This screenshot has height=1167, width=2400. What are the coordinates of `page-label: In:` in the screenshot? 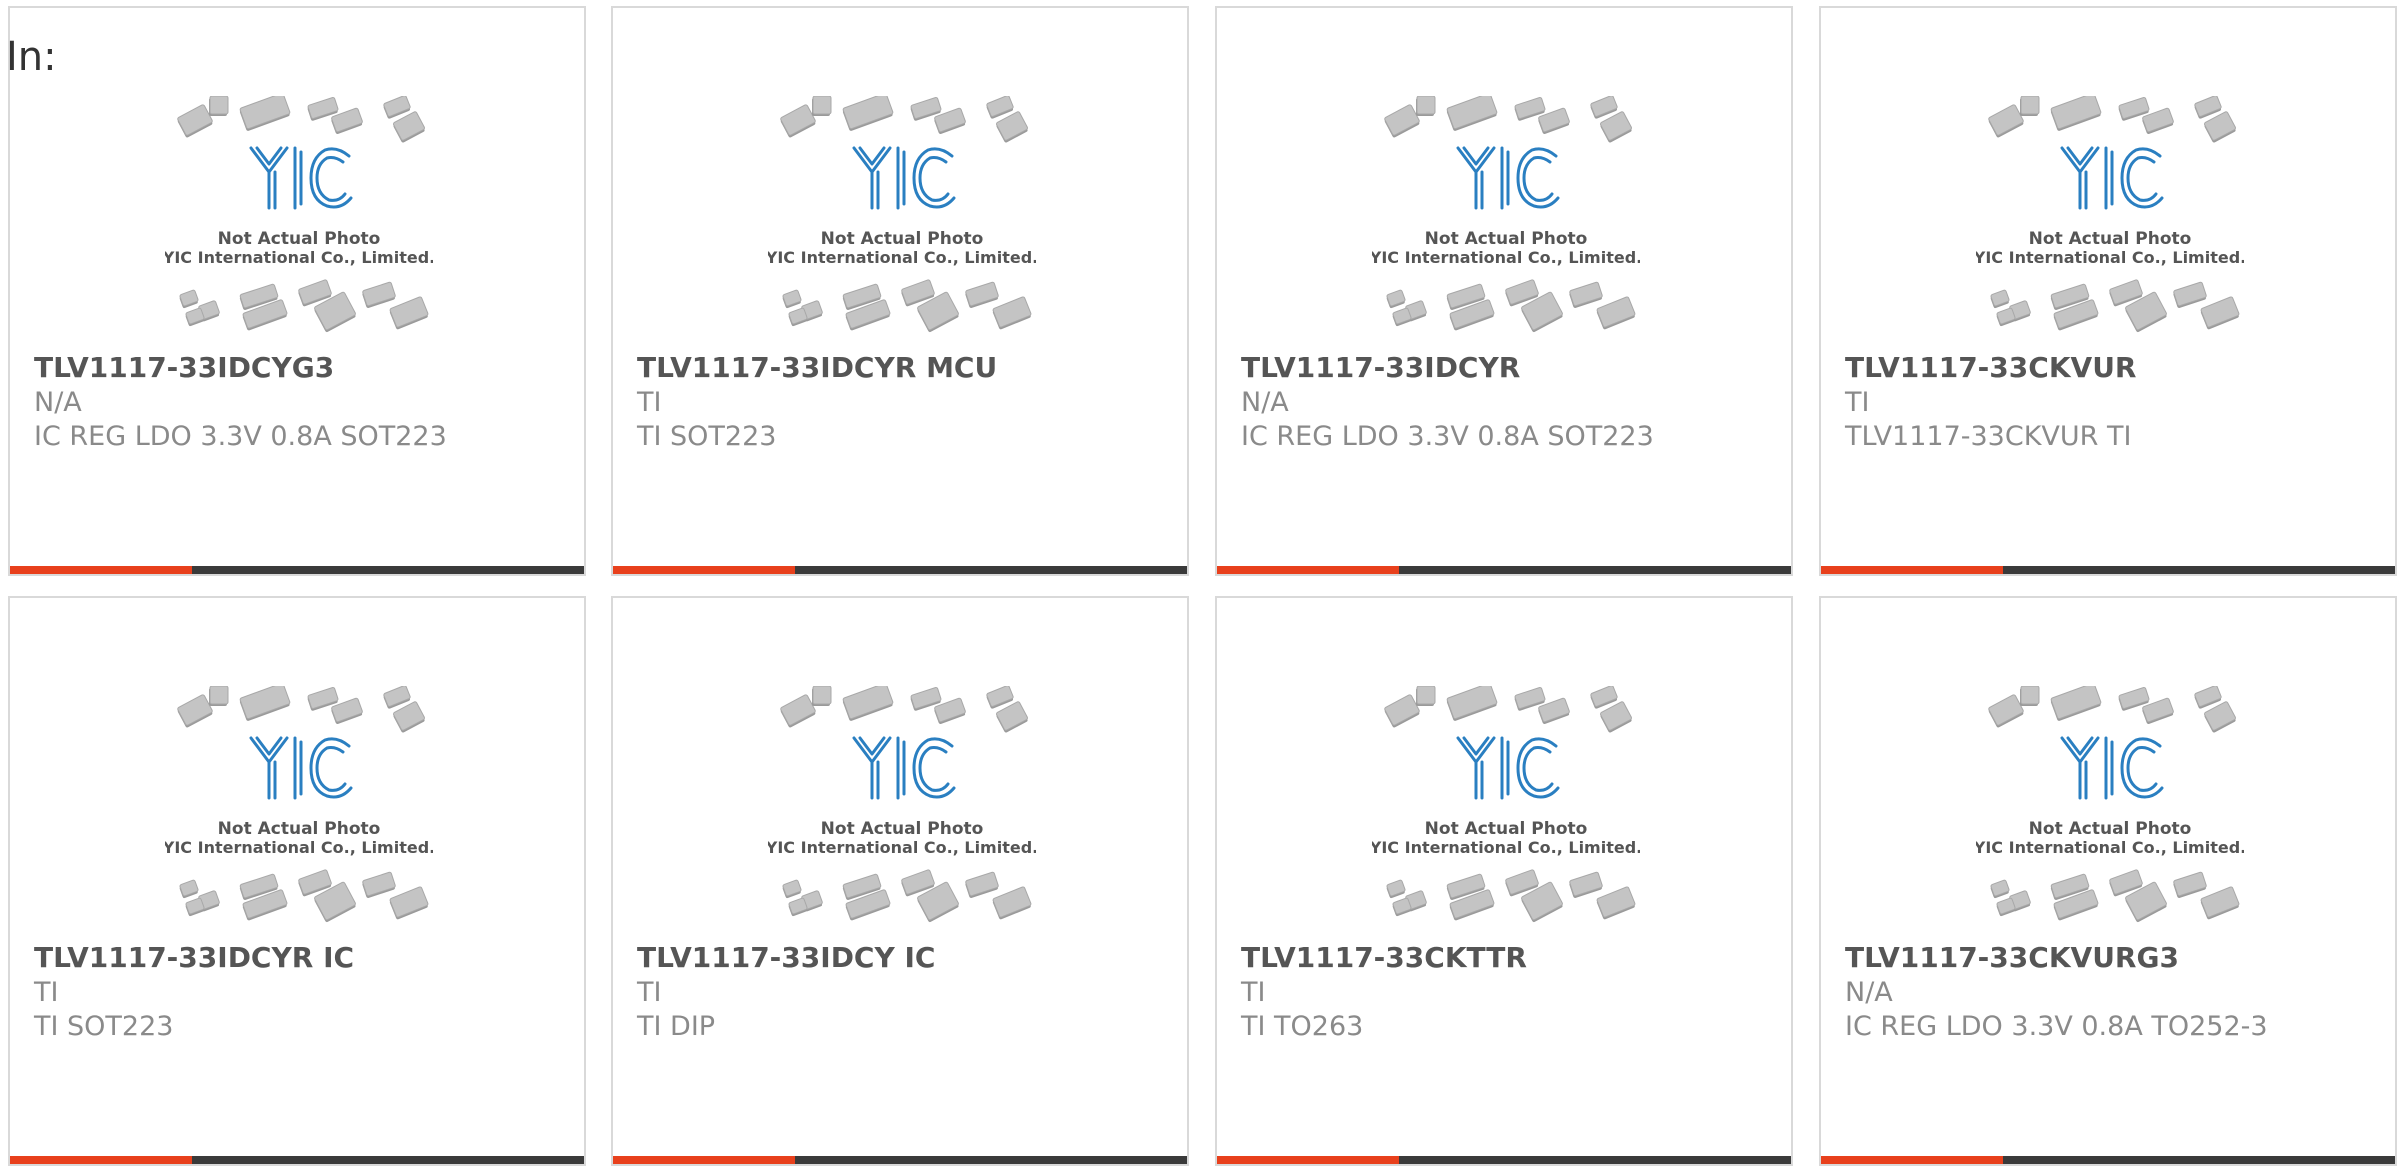 It's located at (31, 57).